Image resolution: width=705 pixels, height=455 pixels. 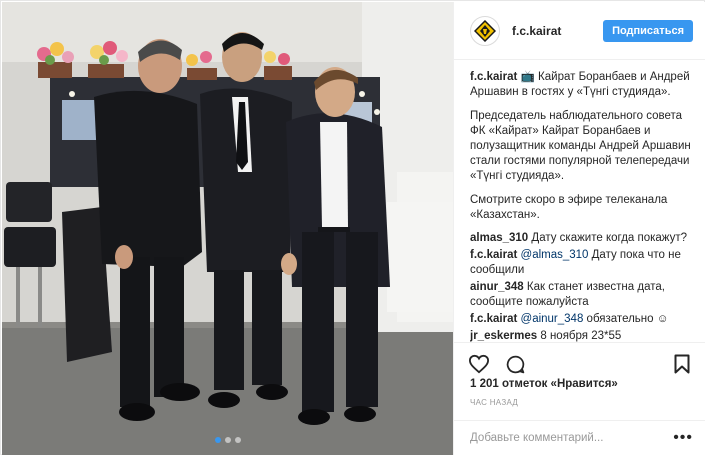 I want to click on caption-username: f.c.kairat, so click(x=493, y=77).